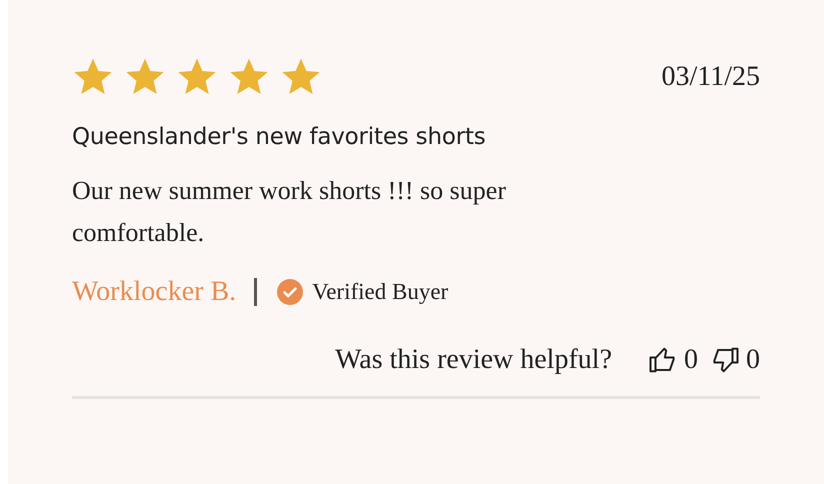 Image resolution: width=824 pixels, height=484 pixels. What do you see at coordinates (710, 77) in the screenshot?
I see `review-date: 03/11/25` at bounding box center [710, 77].